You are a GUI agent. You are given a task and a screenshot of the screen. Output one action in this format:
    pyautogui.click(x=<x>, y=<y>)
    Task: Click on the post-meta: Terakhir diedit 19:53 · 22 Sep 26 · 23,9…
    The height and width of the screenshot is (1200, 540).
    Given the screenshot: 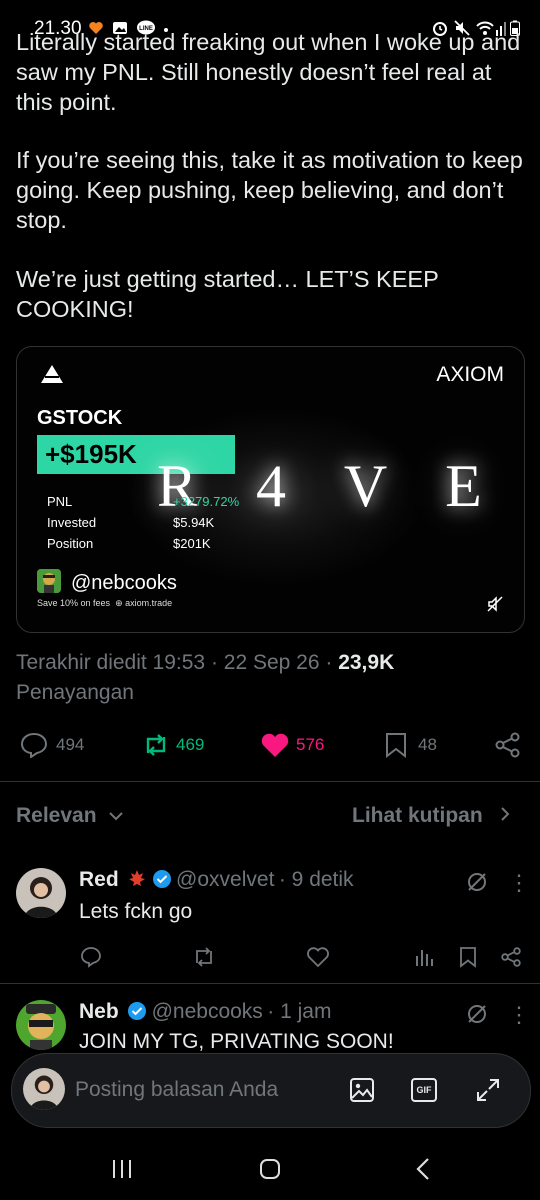 What is the action you would take?
    pyautogui.click(x=271, y=678)
    